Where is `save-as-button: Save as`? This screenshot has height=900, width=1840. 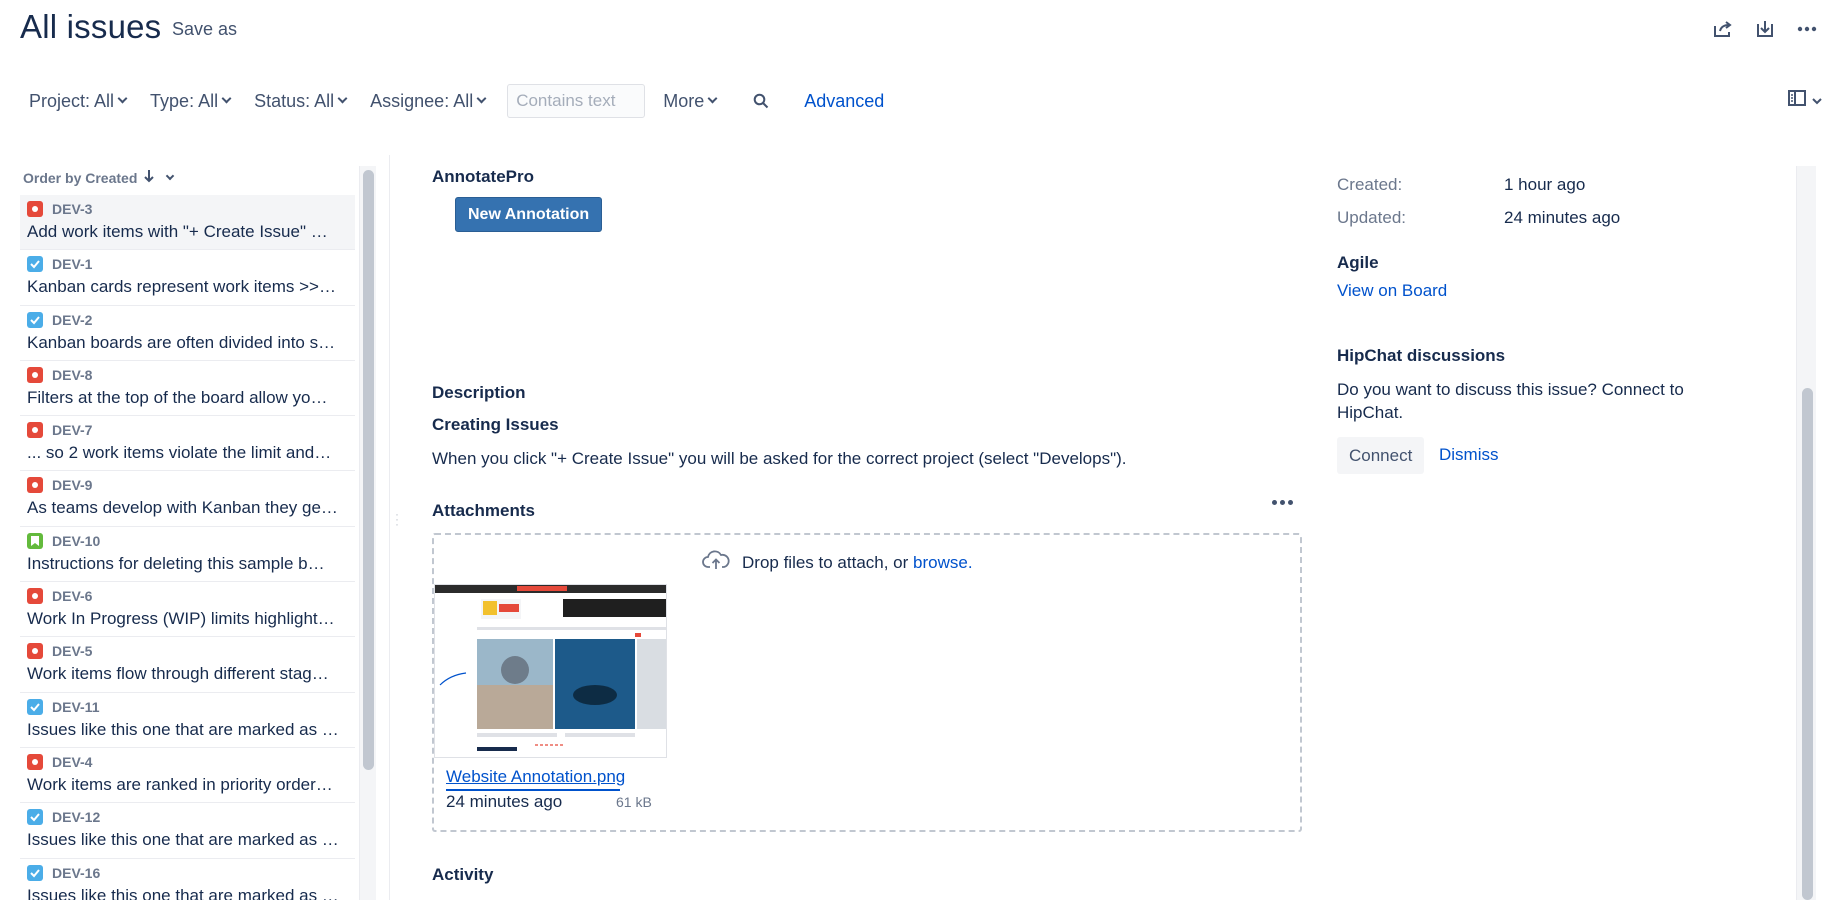
save-as-button: Save as is located at coordinates (204, 29).